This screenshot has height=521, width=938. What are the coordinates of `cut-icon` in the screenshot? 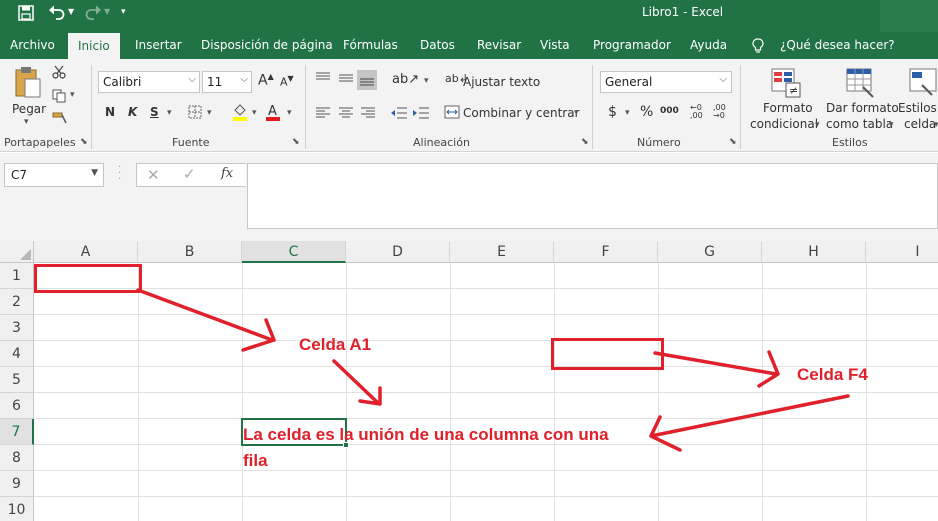 It's located at (59, 72).